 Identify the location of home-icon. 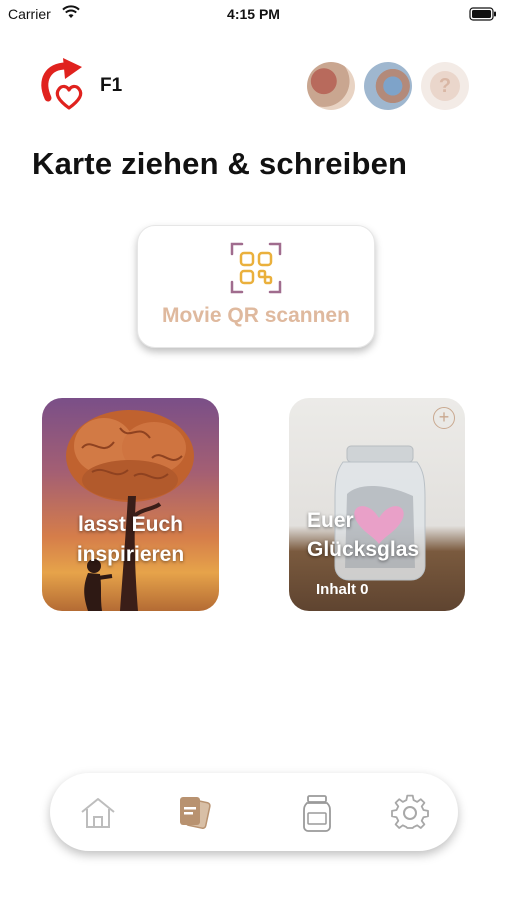
(98, 813).